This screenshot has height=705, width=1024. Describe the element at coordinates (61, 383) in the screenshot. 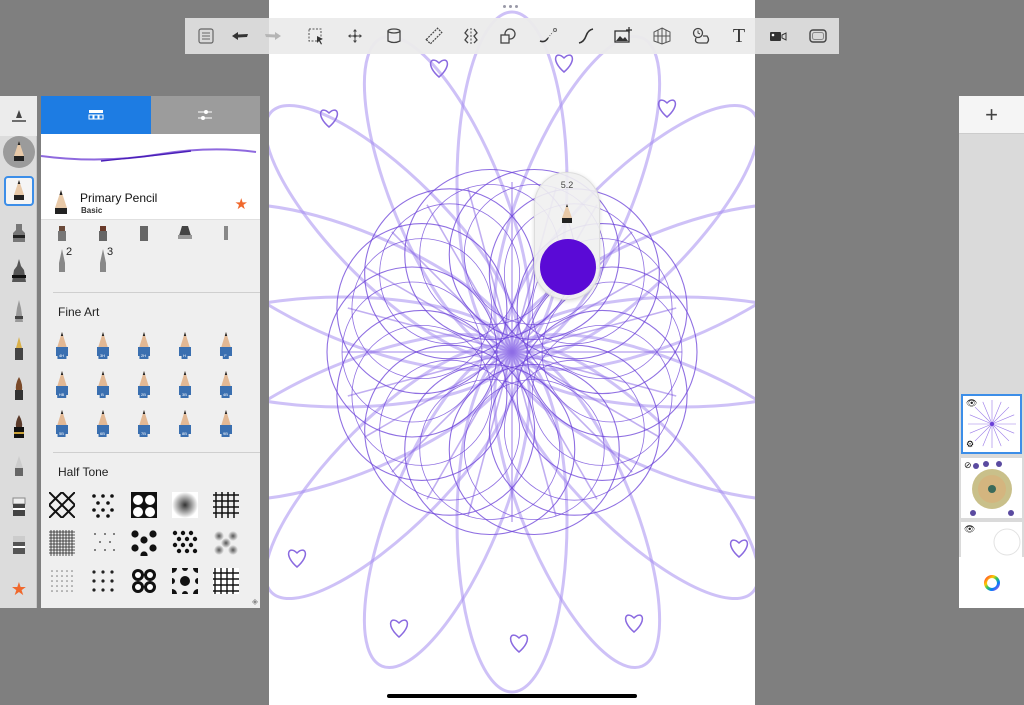

I see `fine-art-pencil-hb: HB` at that location.